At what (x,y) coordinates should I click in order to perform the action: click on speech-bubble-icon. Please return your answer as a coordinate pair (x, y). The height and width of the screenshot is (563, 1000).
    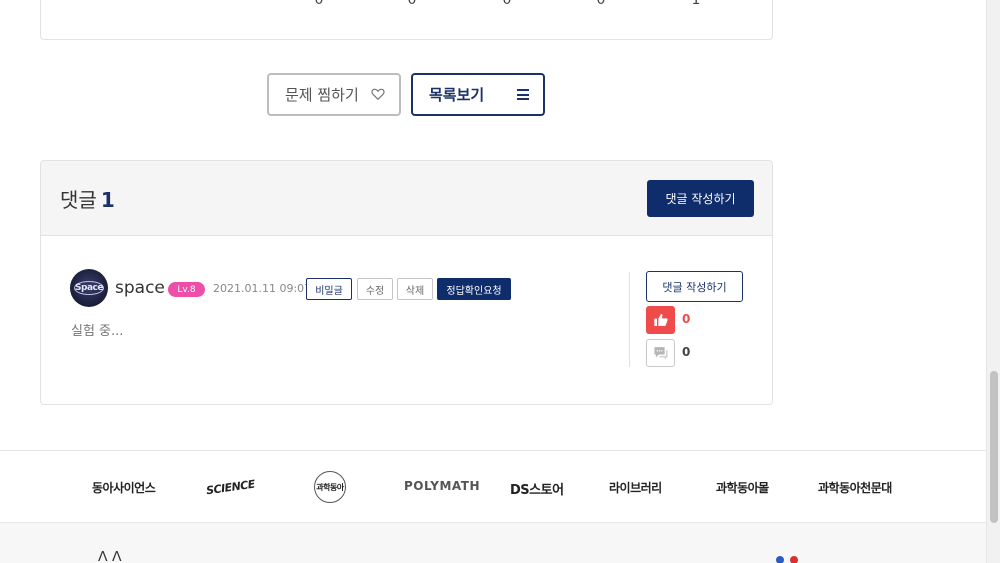
    Looking at the image, I should click on (660, 353).